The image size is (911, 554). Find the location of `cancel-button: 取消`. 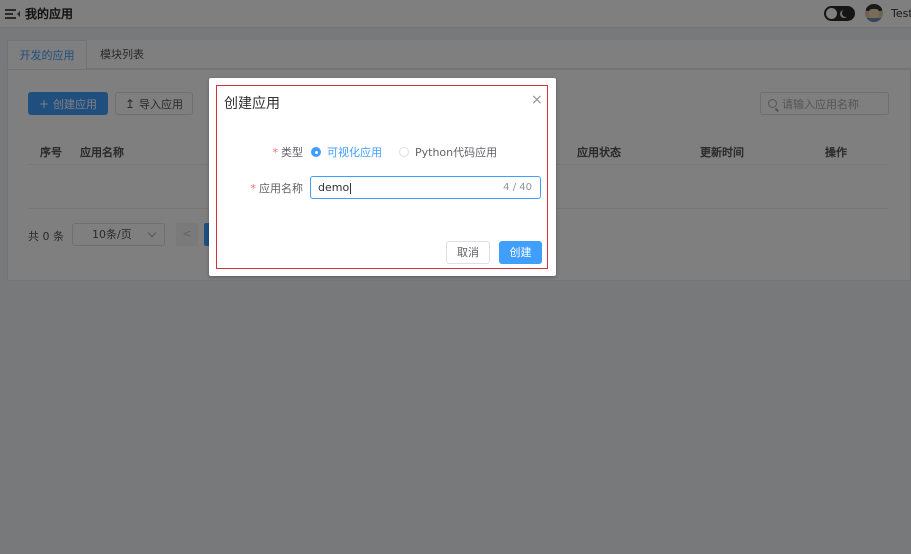

cancel-button: 取消 is located at coordinates (468, 252).